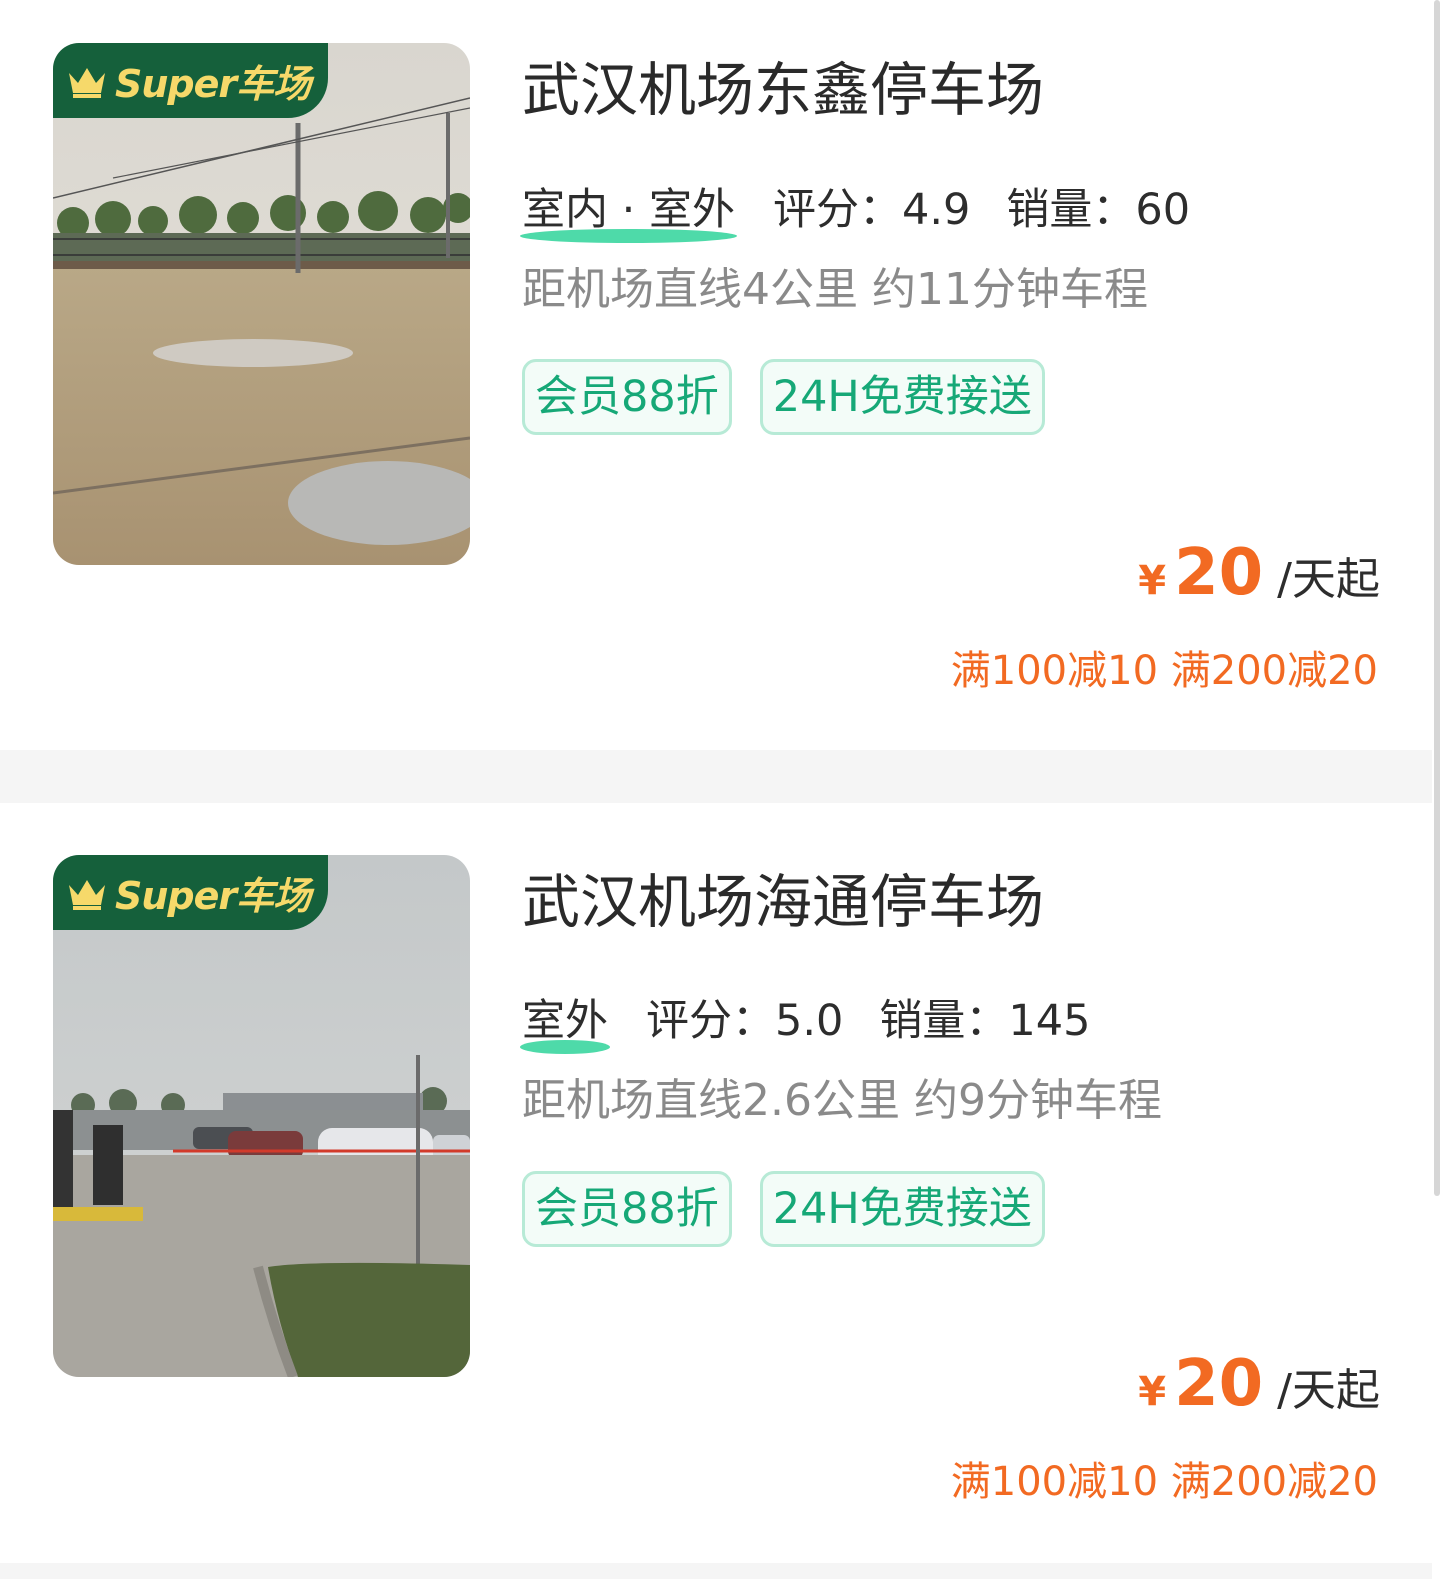 Image resolution: width=1442 pixels, height=1579 pixels. I want to click on distance-info: 距机场直线4公里 约11分钟车程, so click(835, 289).